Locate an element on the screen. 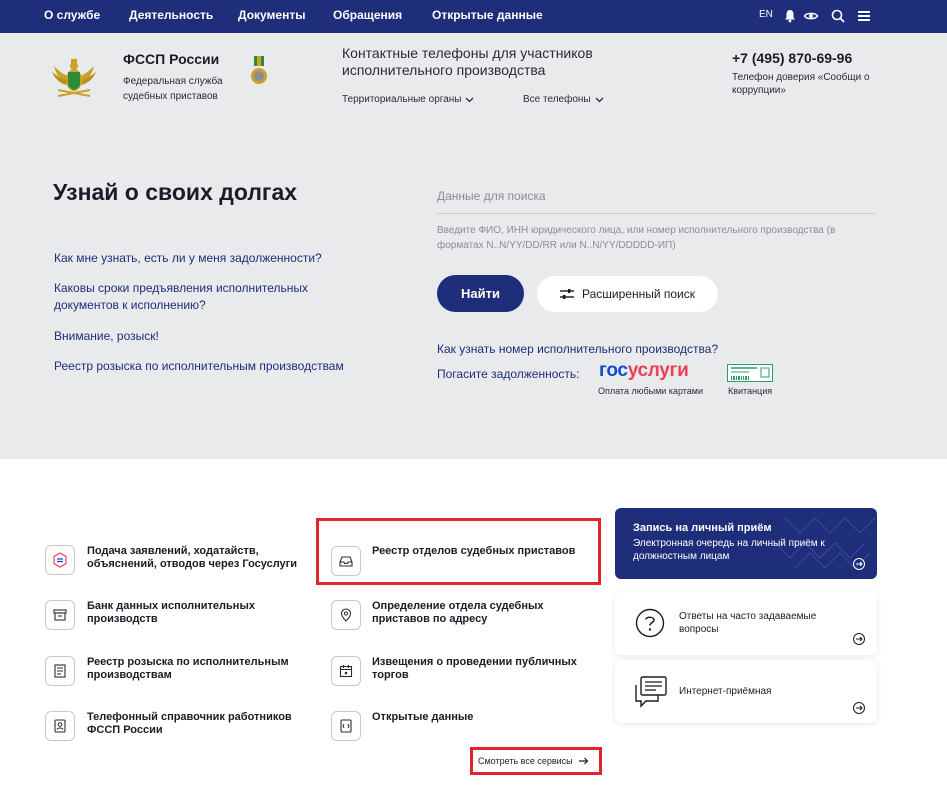 This screenshot has width=947, height=785. document-list-icon is located at coordinates (60, 671).